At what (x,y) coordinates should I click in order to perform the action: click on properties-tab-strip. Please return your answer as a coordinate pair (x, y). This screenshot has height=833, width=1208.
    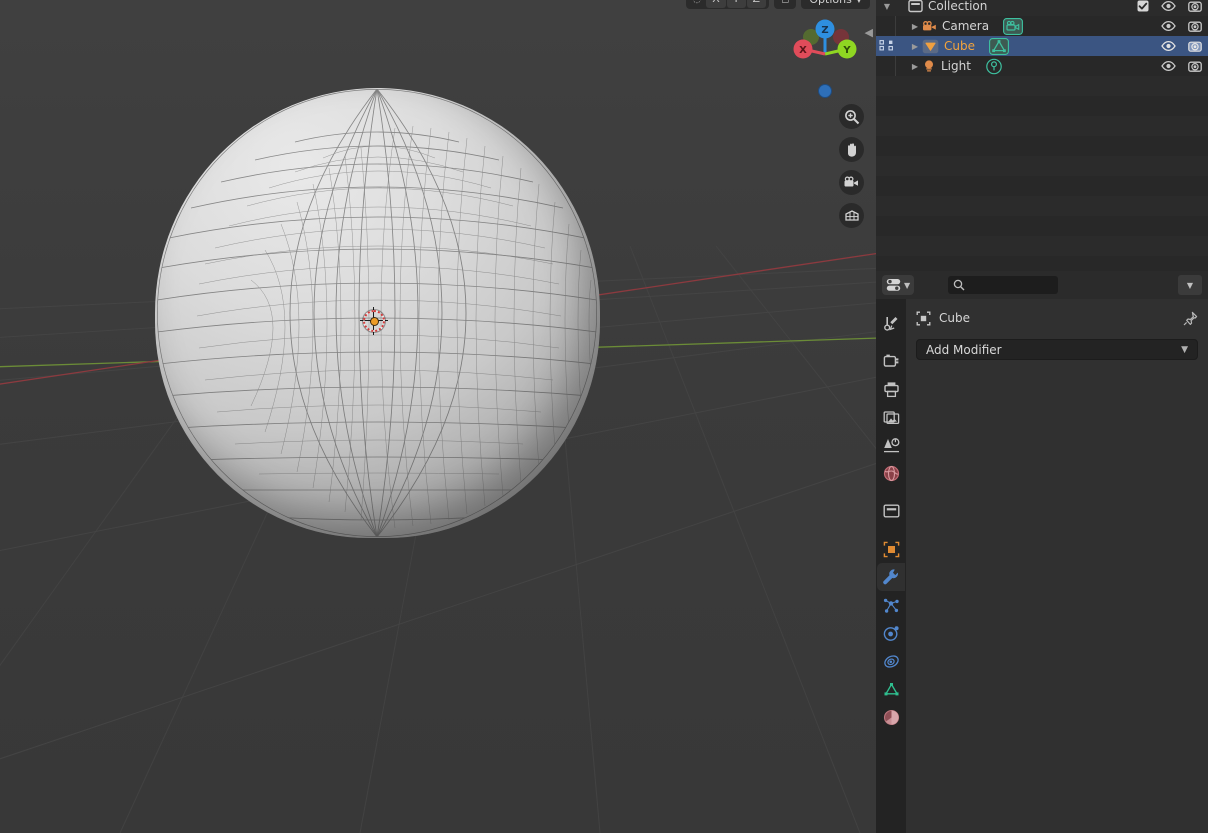
    Looking at the image, I should click on (891, 566).